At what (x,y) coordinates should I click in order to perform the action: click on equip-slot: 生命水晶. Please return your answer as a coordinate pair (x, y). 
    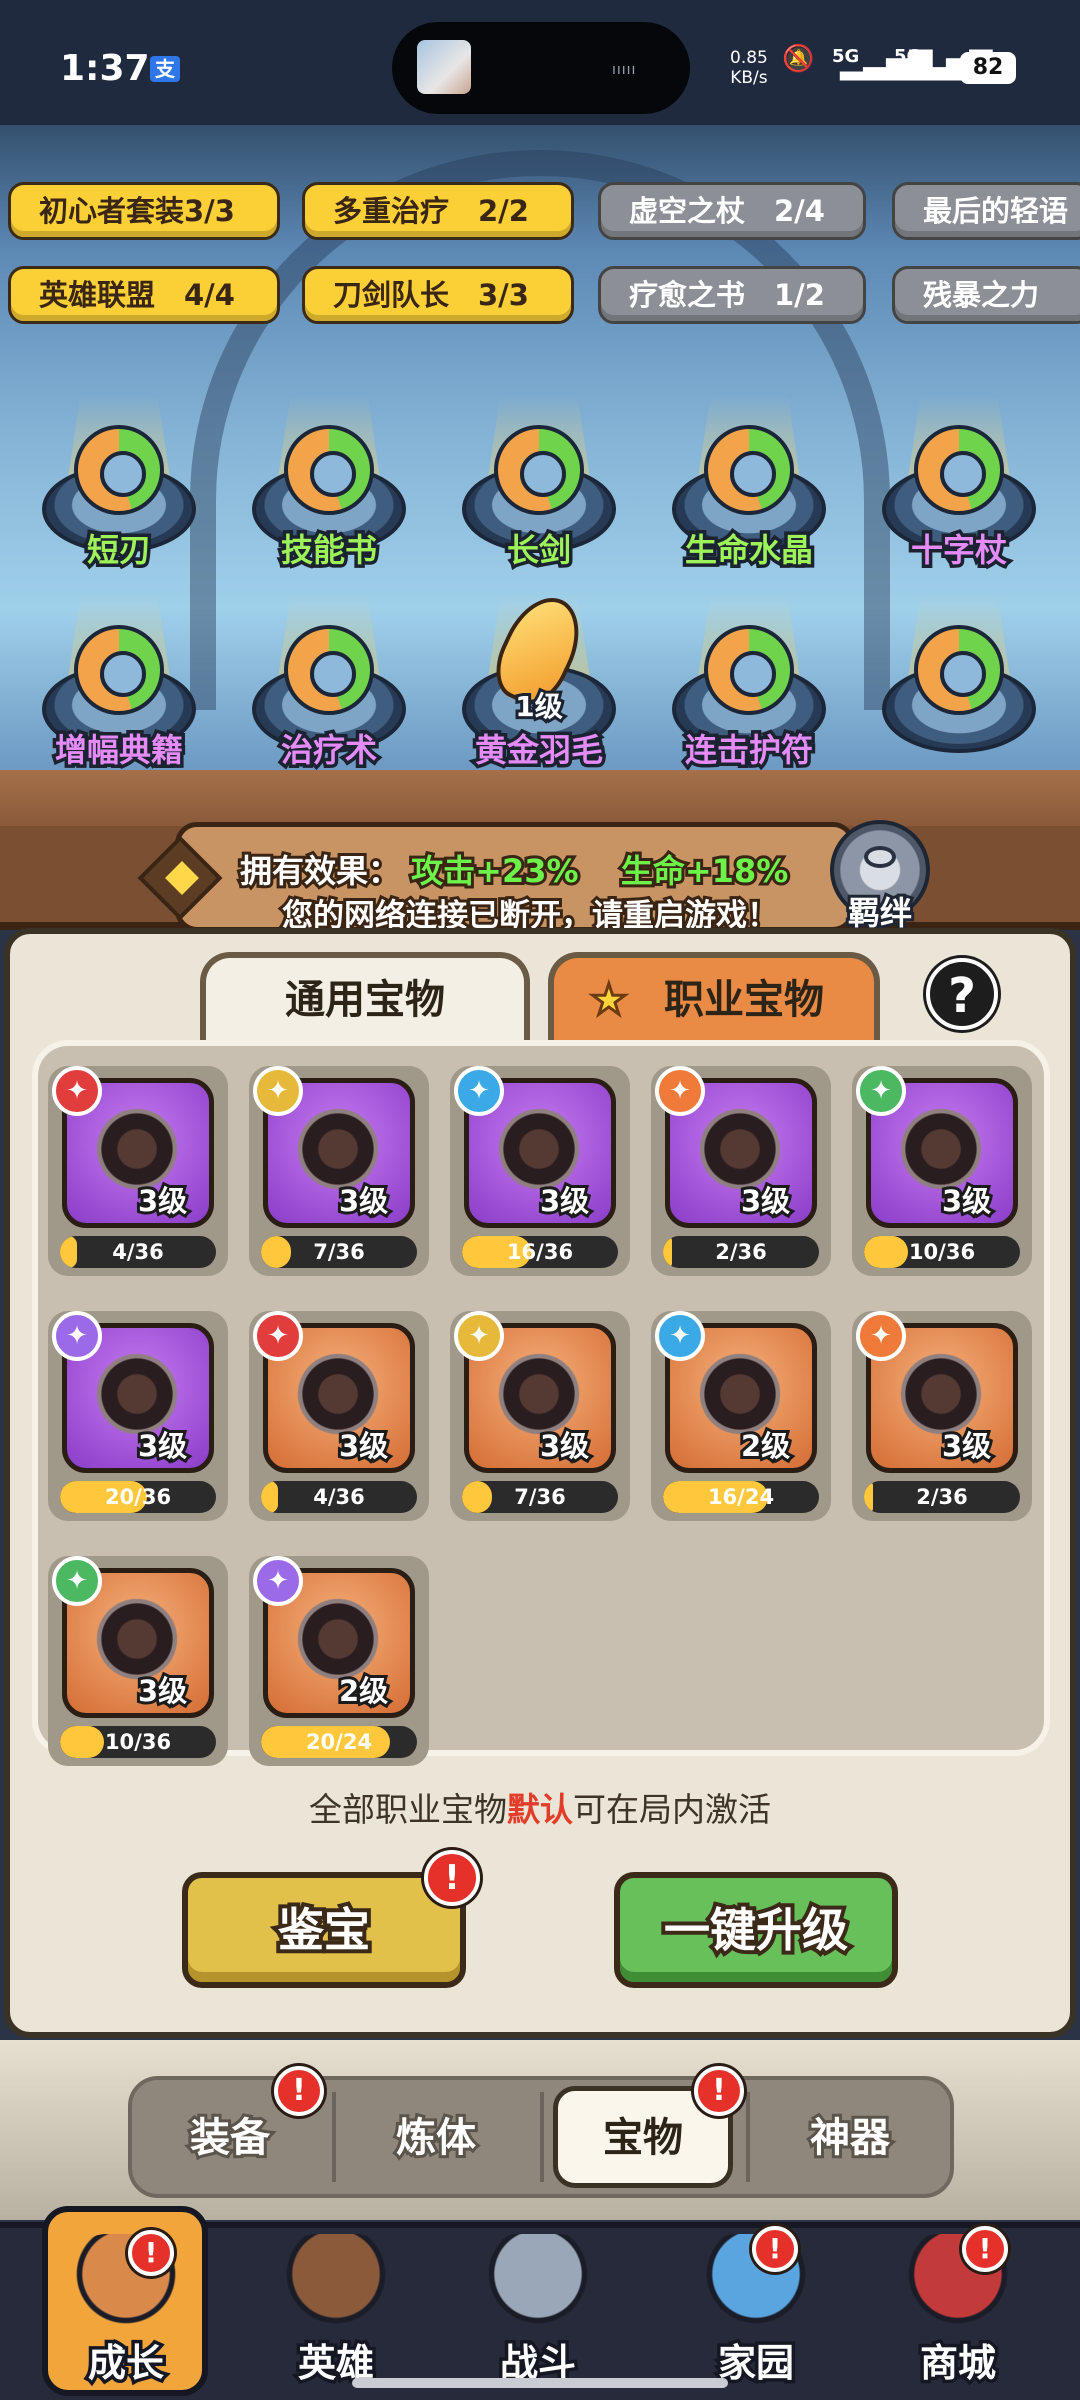
    Looking at the image, I should click on (749, 495).